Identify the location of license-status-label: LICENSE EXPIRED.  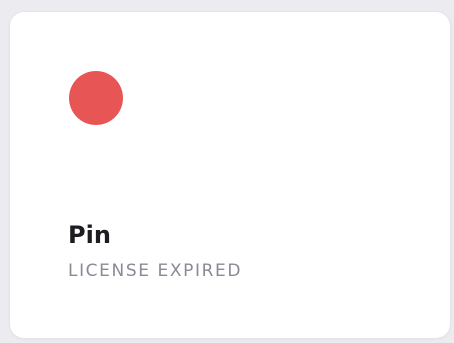
(155, 271).